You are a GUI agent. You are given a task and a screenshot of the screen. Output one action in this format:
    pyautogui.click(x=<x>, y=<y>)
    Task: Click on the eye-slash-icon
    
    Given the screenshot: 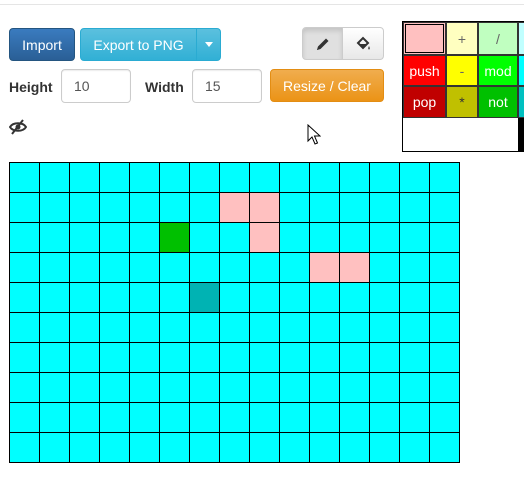 What is the action you would take?
    pyautogui.click(x=18, y=127)
    